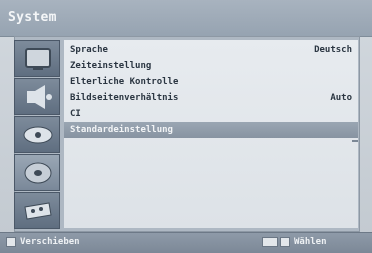 The width and height of the screenshot is (372, 253). I want to click on gear-disc-icon, so click(38, 173).